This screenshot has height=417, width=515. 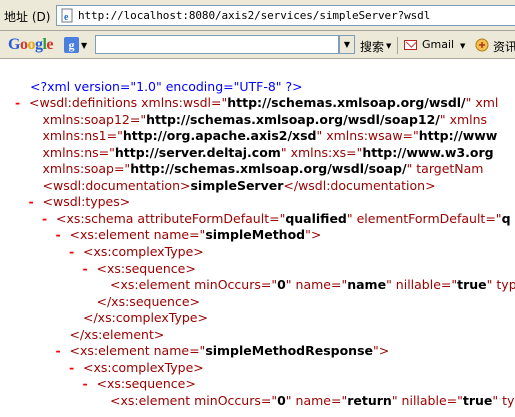 I want to click on ie-page-icon: e, so click(x=67, y=15).